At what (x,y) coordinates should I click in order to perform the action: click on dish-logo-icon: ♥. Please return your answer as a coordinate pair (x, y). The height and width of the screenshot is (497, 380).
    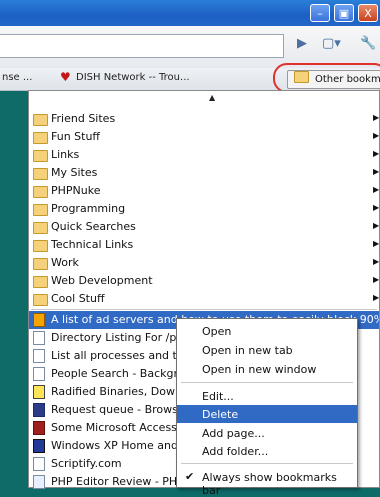
    Looking at the image, I should click on (65, 77).